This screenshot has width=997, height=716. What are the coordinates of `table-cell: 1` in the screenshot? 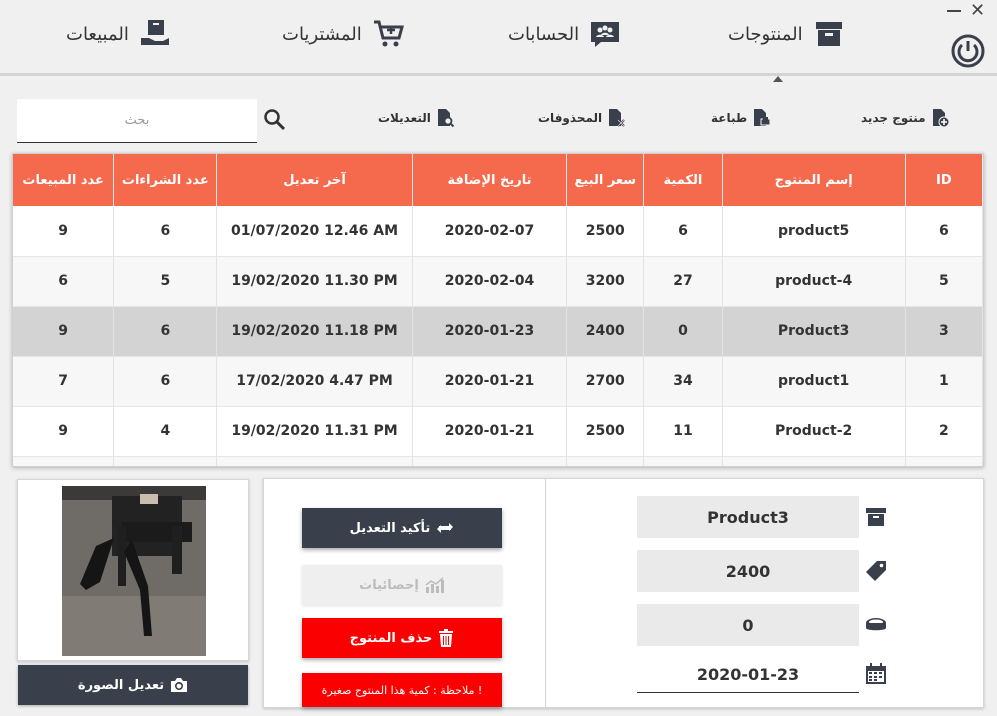 It's located at (944, 381).